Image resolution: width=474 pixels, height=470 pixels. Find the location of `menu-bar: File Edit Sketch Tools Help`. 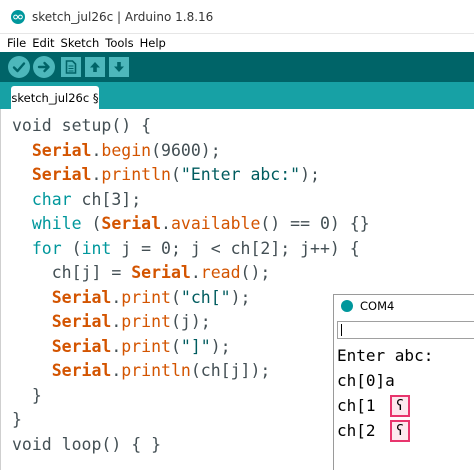

menu-bar: File Edit Sketch Tools Help is located at coordinates (237, 43).